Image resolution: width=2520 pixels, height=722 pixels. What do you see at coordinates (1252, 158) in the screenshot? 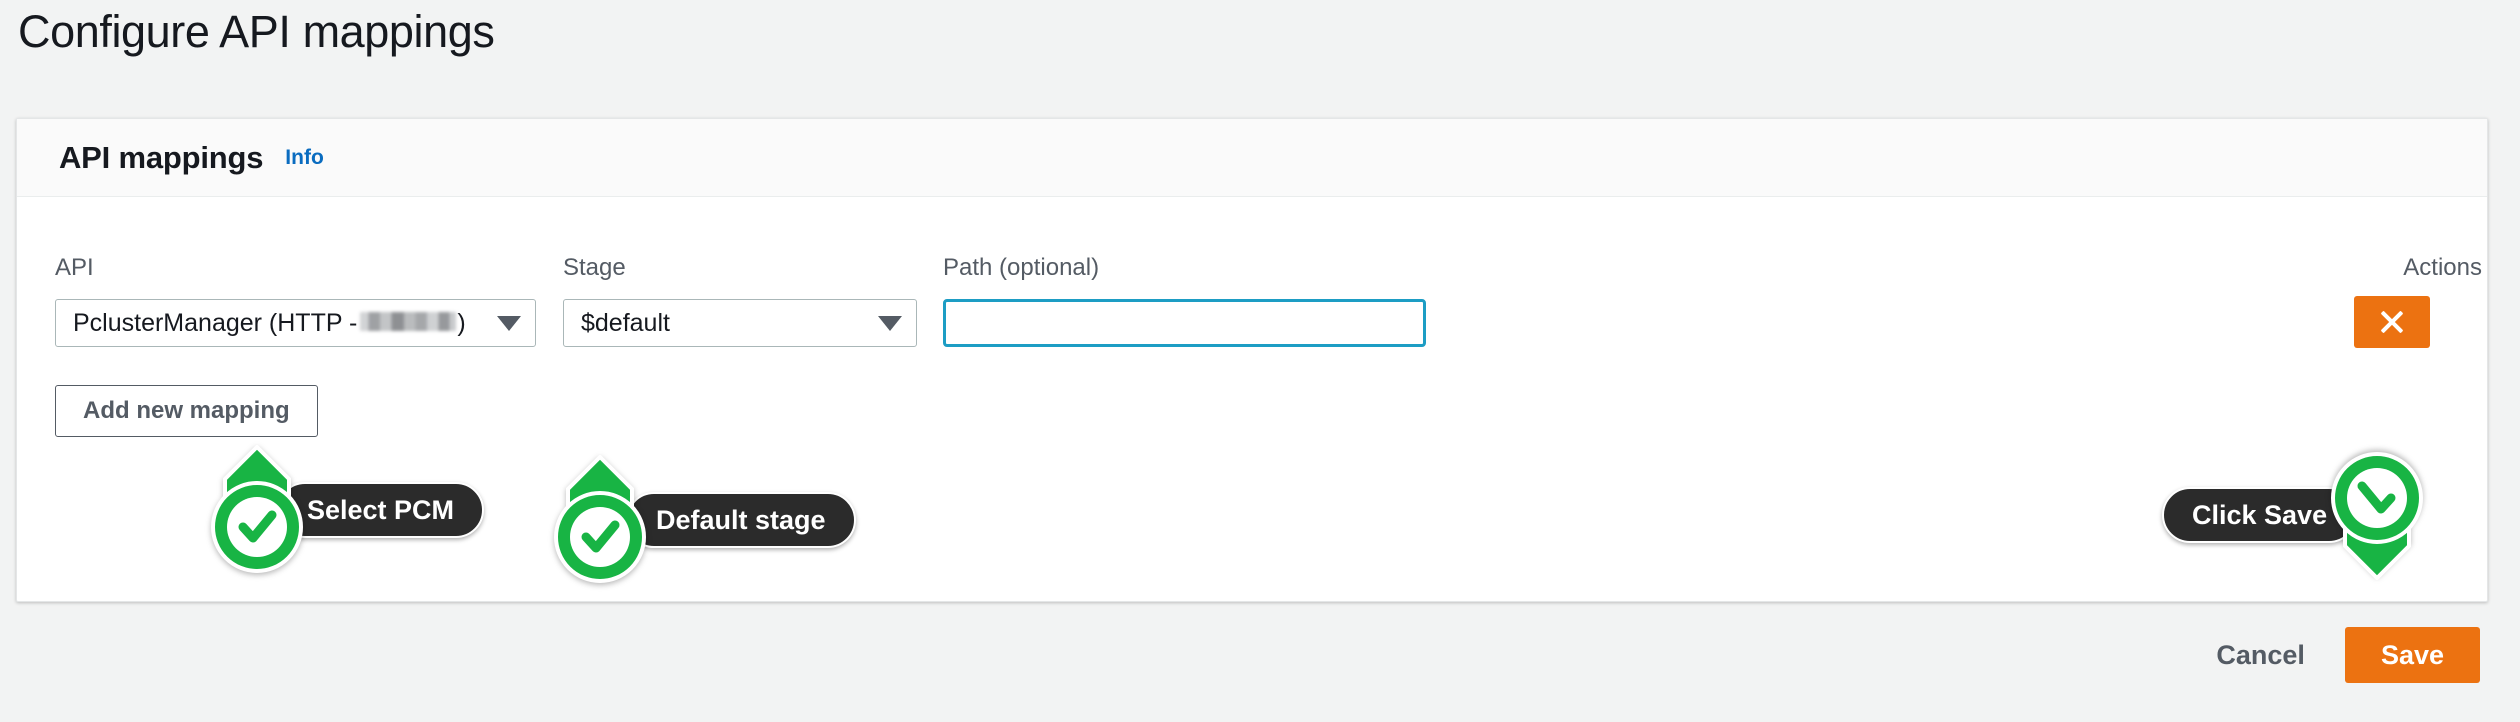
I see `card-header: API mappings Info` at bounding box center [1252, 158].